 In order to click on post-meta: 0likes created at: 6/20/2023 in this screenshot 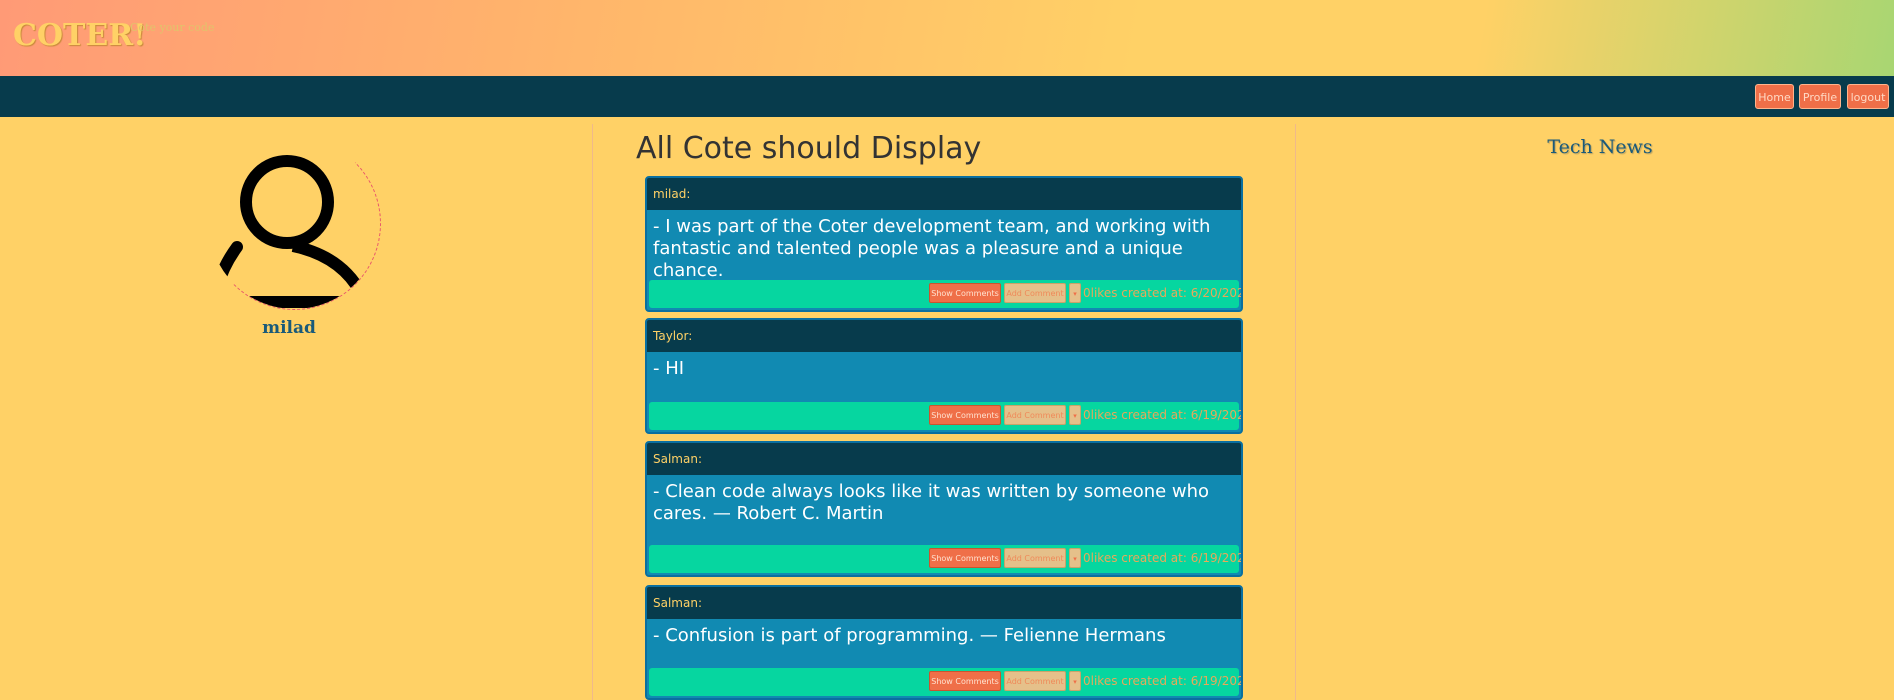, I will do `click(1163, 293)`.